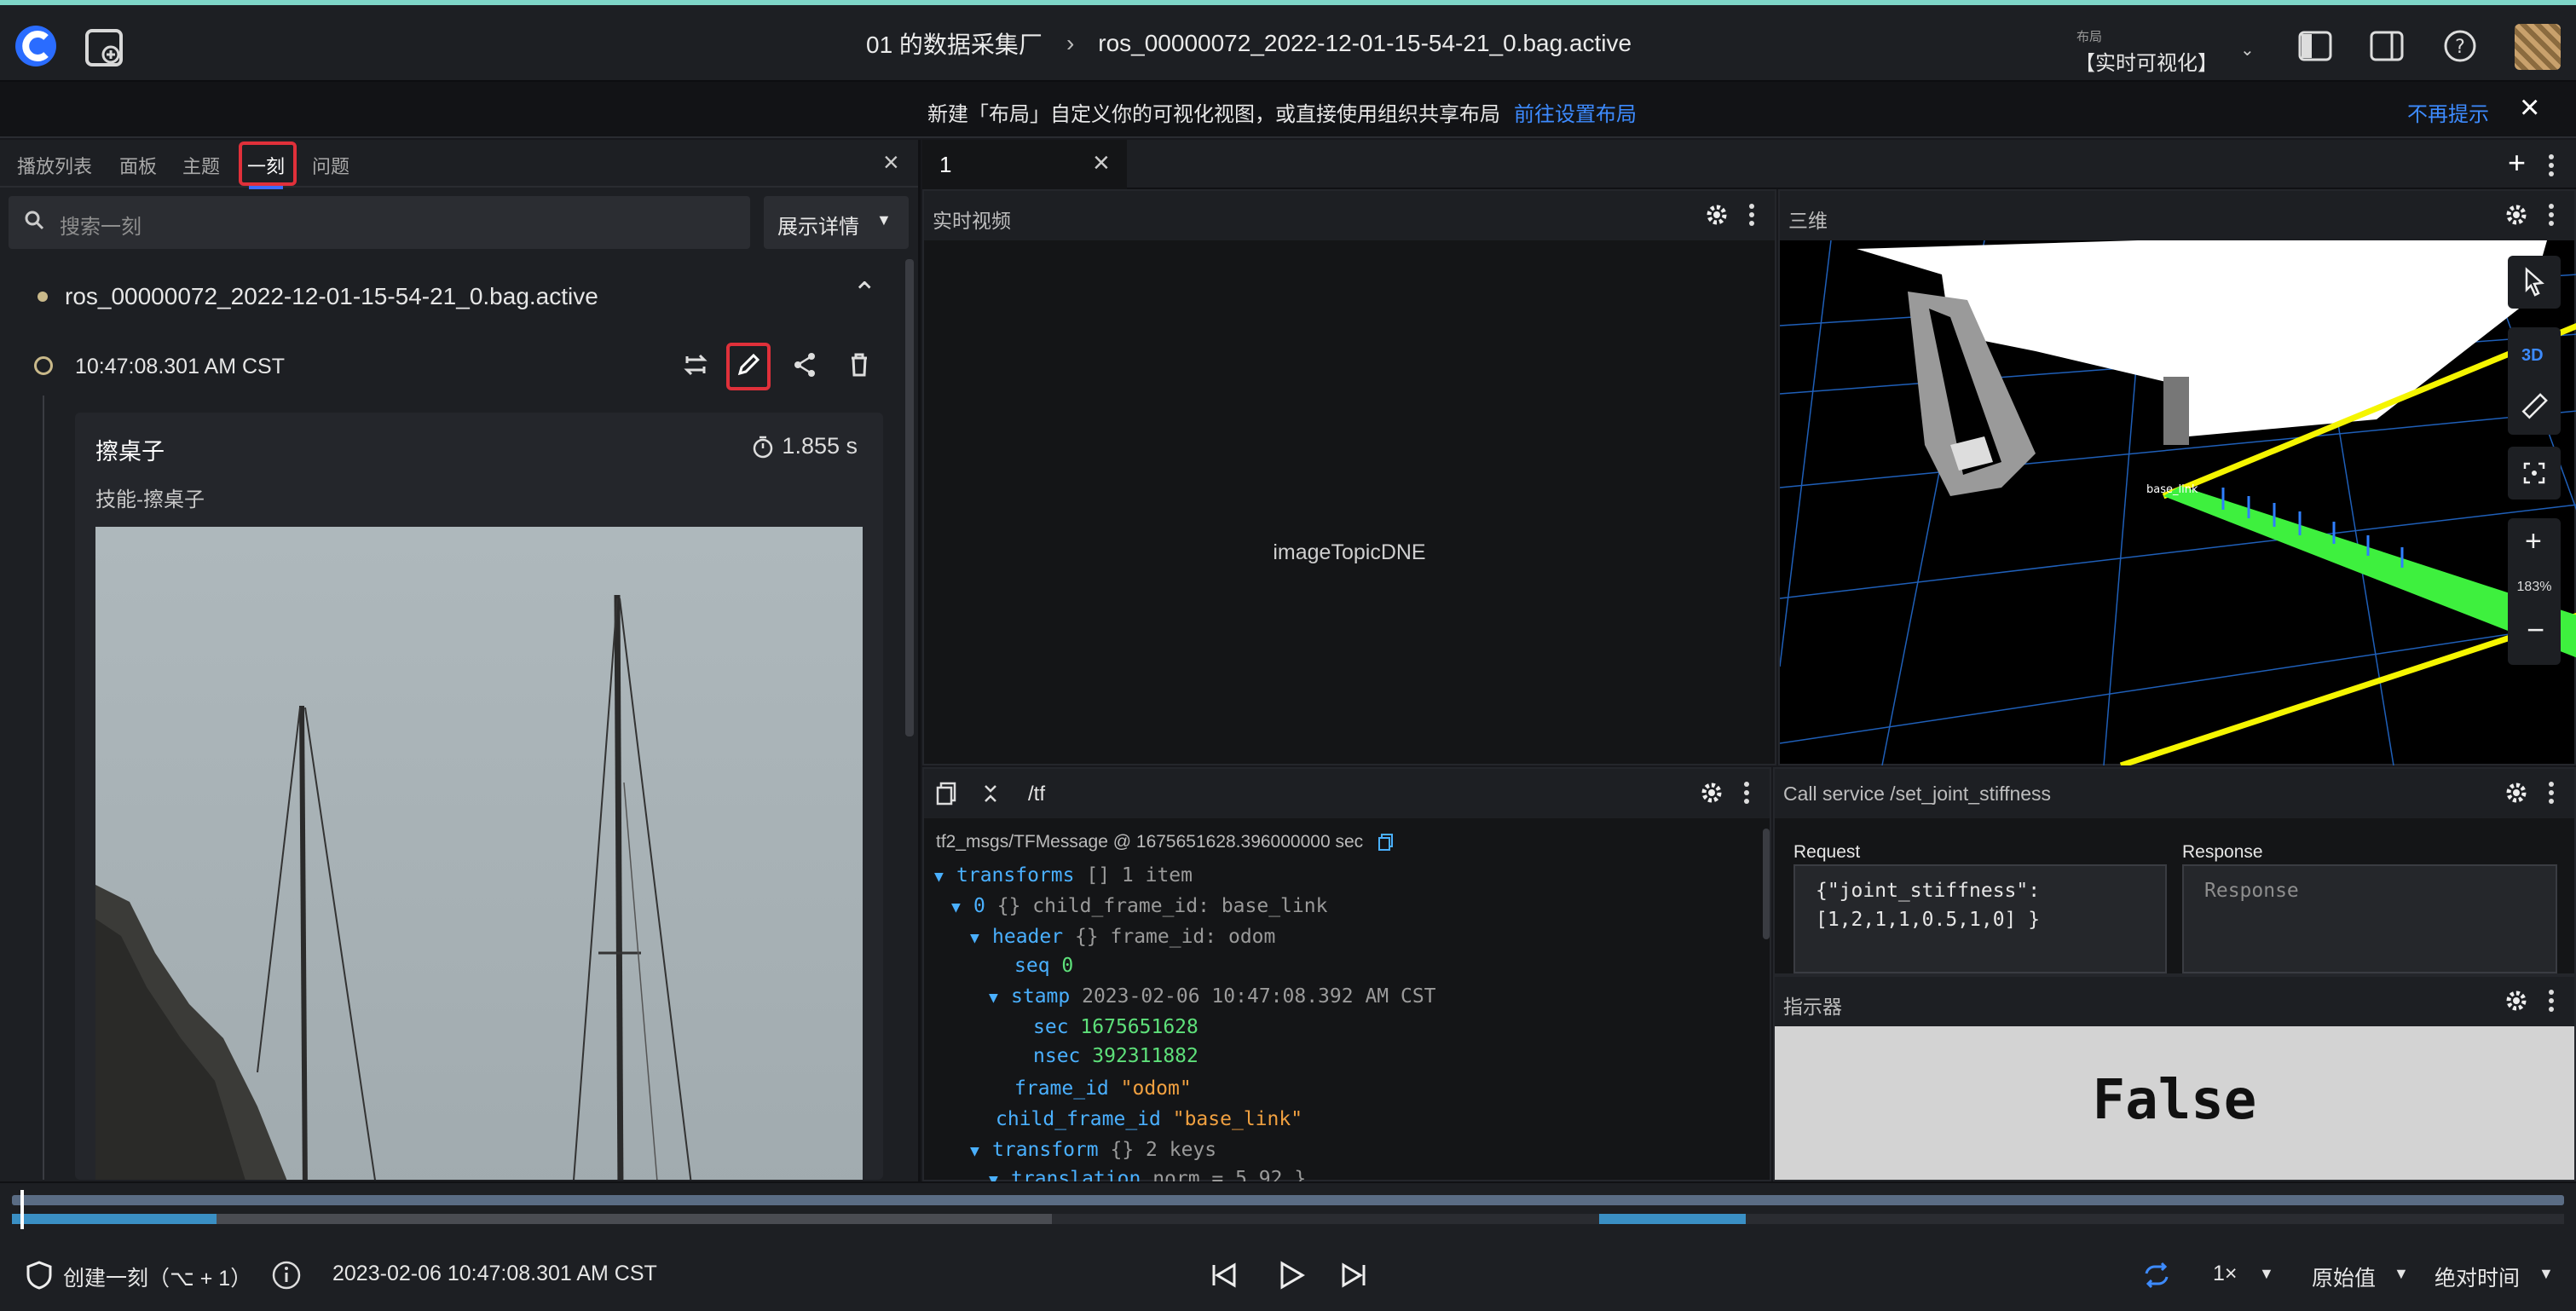  Describe the element at coordinates (1766, 884) in the screenshot. I see `tf-scrollbar` at that location.